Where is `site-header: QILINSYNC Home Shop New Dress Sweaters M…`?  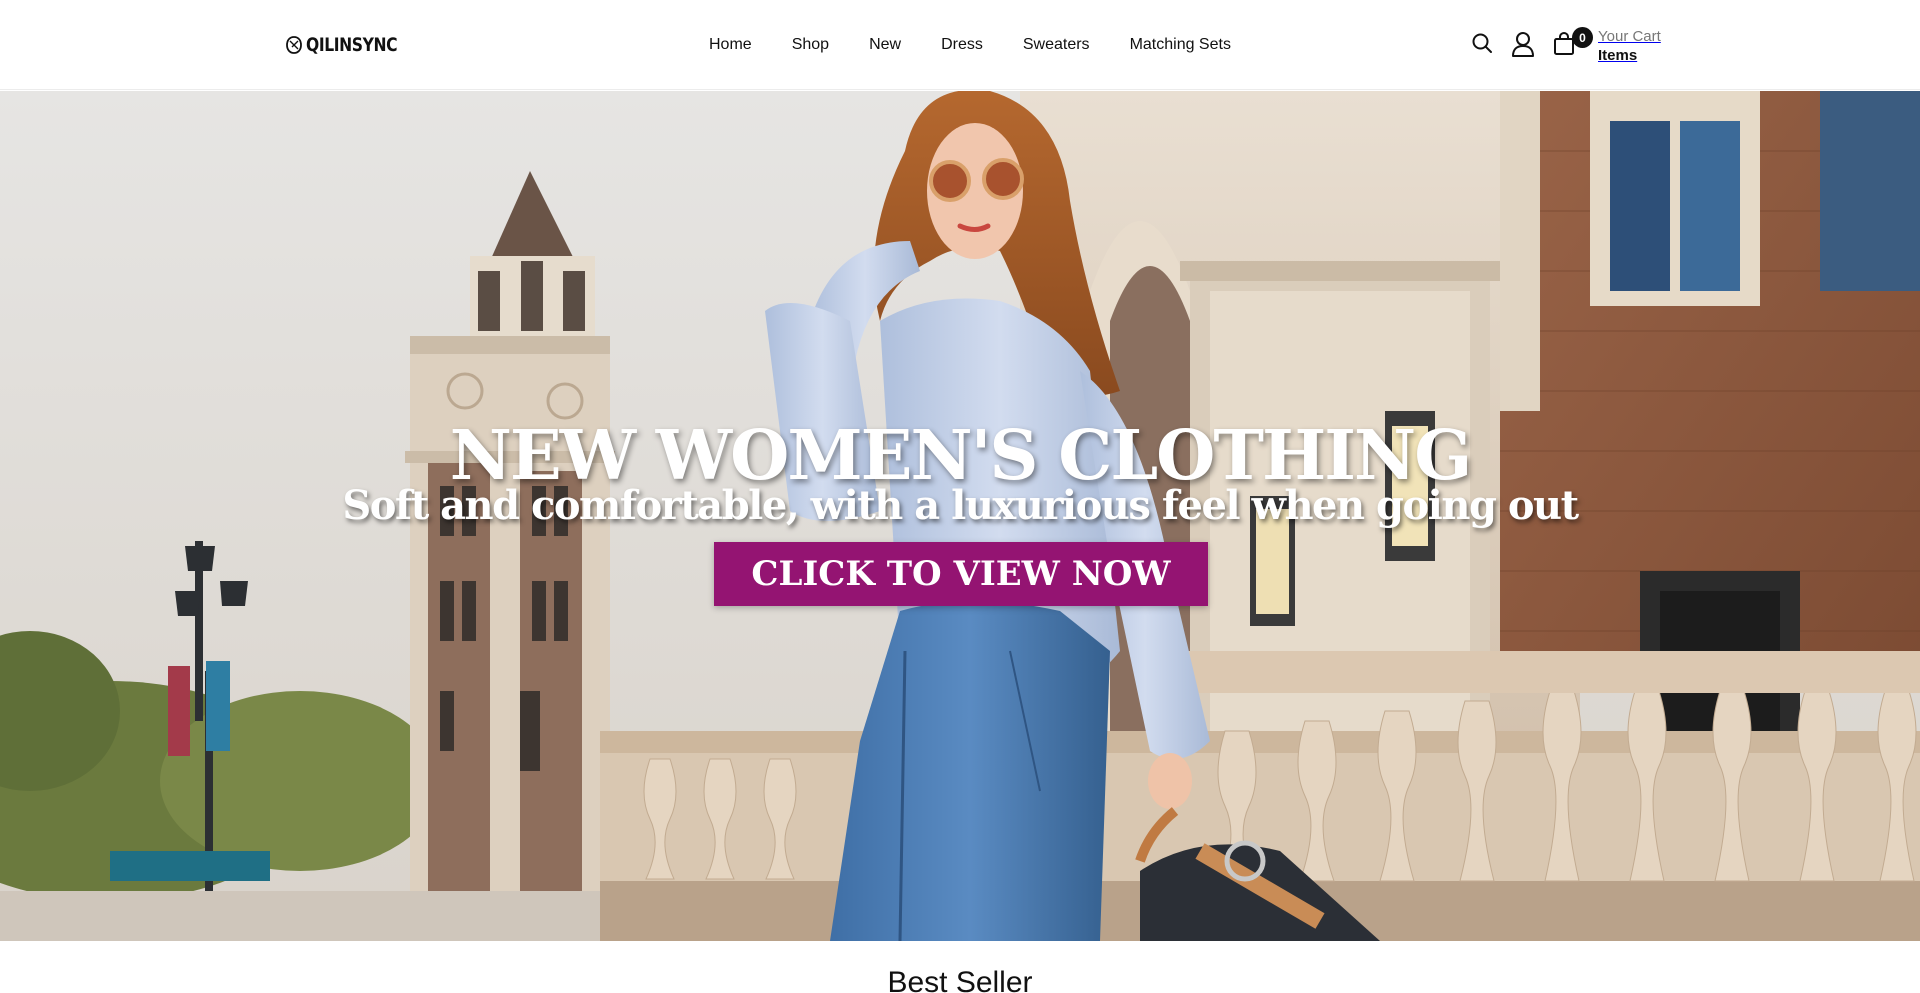
site-header: QILINSYNC Home Shop New Dress Sweaters M… is located at coordinates (960, 45).